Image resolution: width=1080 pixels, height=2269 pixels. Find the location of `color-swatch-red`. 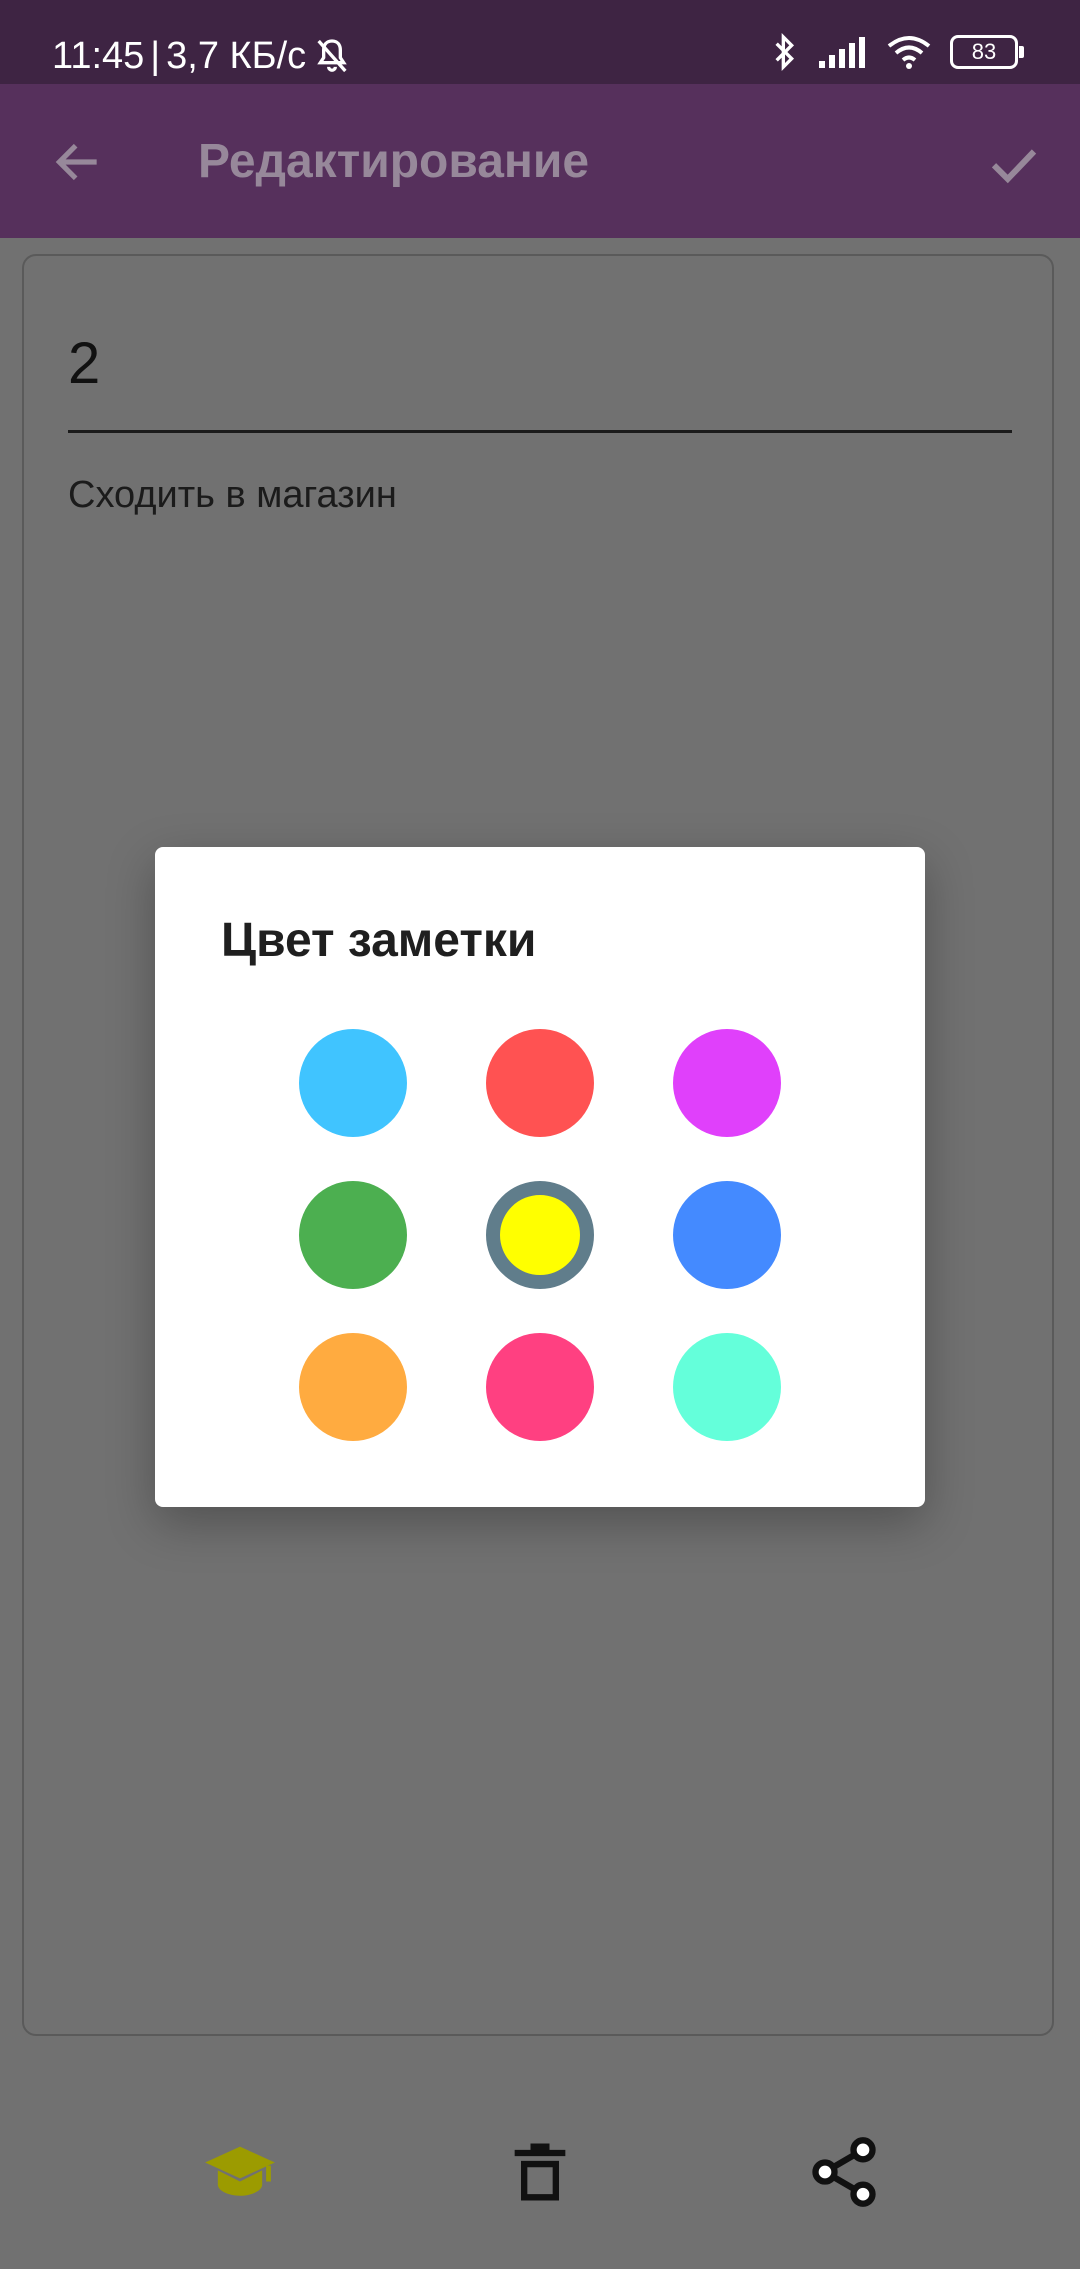

color-swatch-red is located at coordinates (540, 1083).